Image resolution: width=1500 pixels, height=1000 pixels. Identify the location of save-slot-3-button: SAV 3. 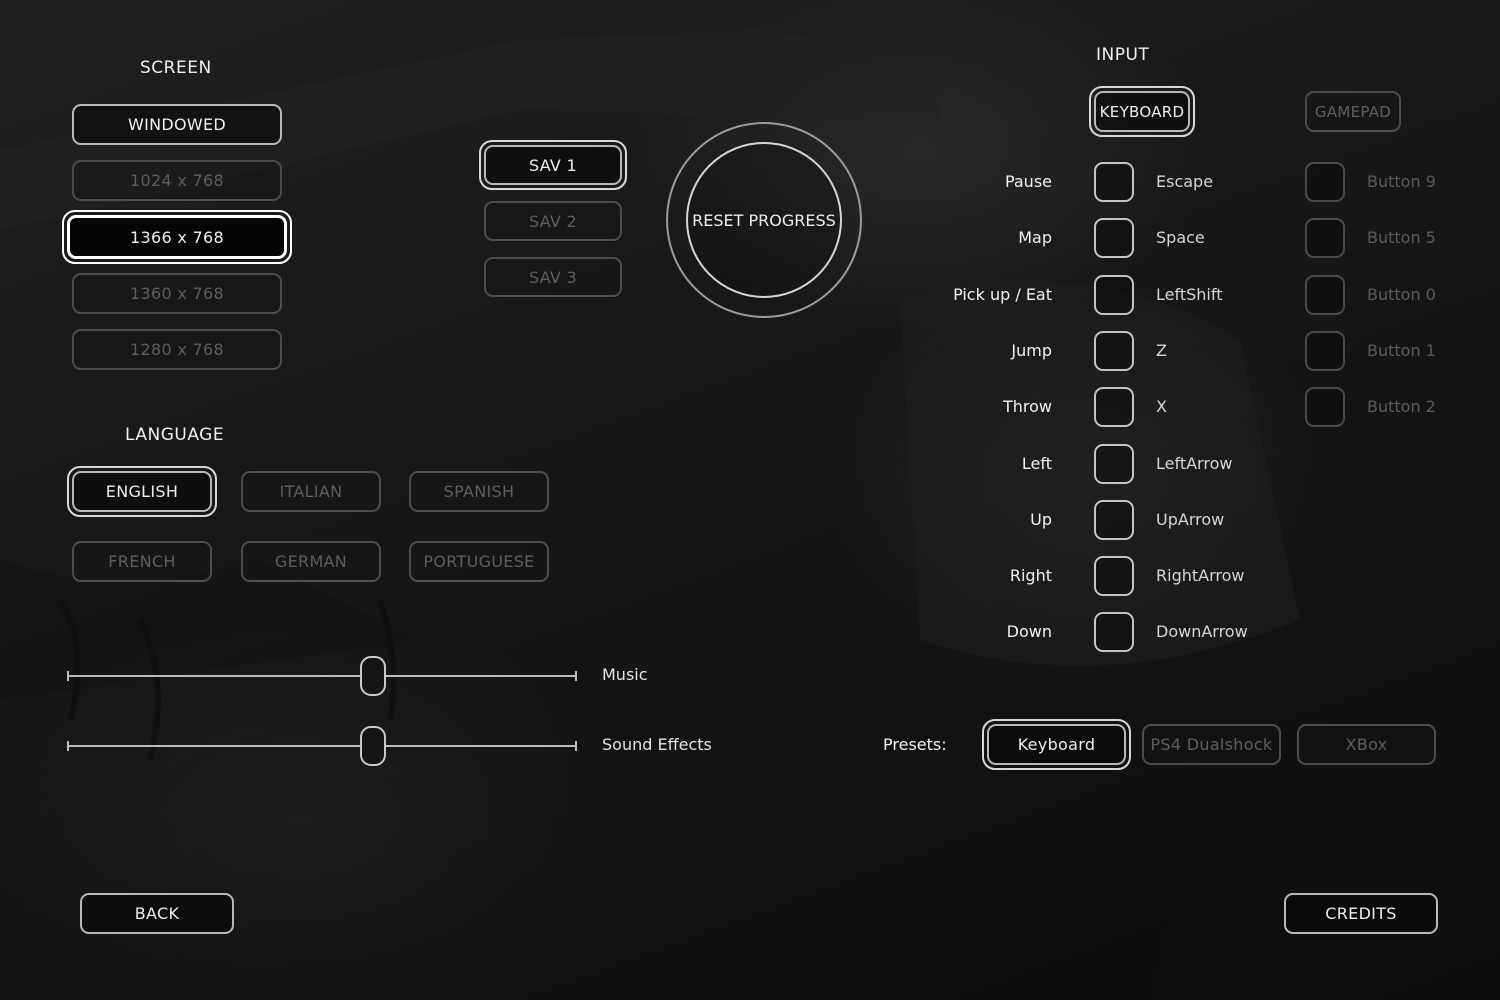
(553, 277).